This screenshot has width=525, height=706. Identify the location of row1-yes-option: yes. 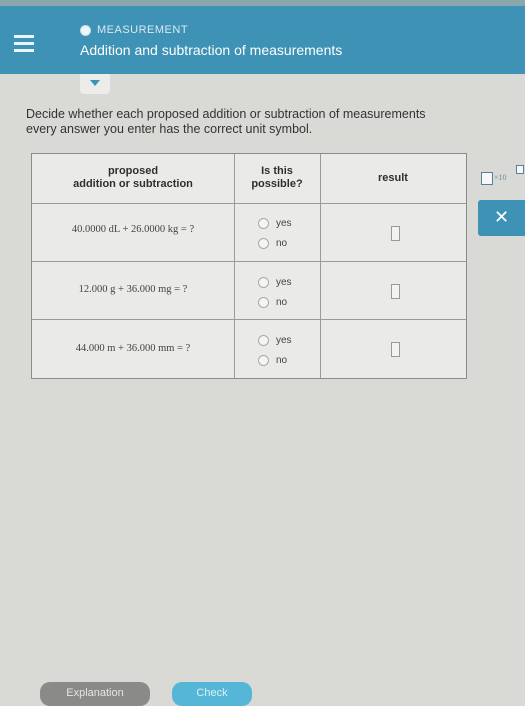
(275, 223).